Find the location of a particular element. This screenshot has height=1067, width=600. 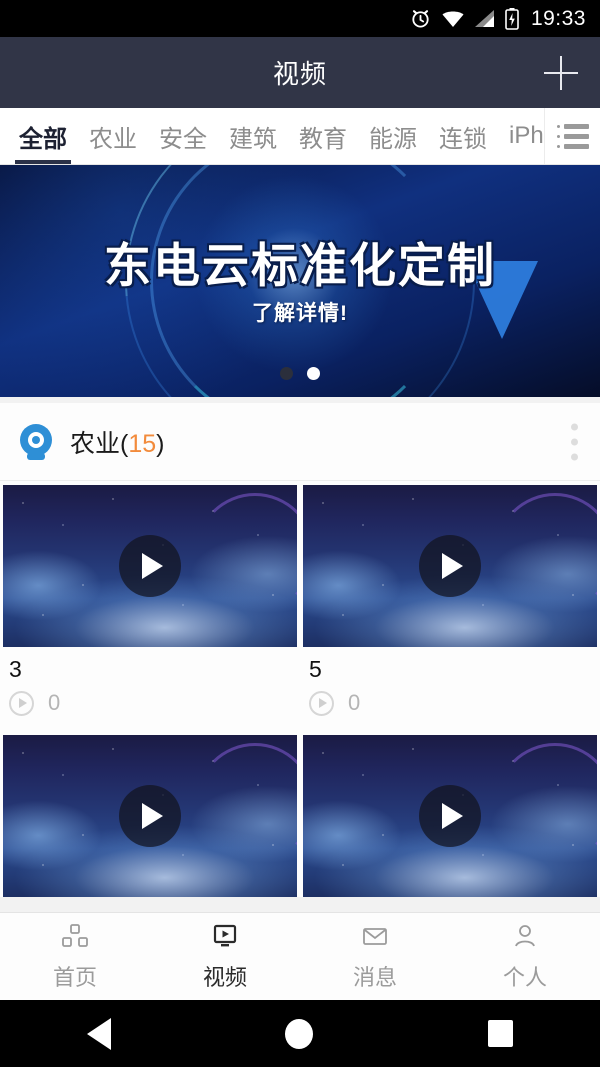

bottom-tab-bar: 首页 视频 消息 个人 is located at coordinates (300, 956).